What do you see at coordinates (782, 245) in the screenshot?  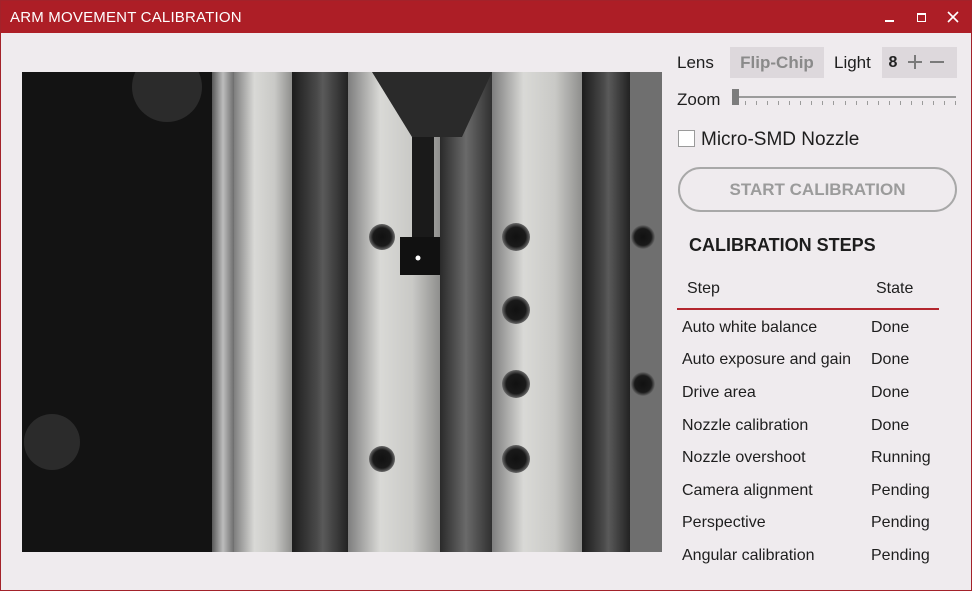 I see `calibration-steps-title: CALIBRATION STEPS` at bounding box center [782, 245].